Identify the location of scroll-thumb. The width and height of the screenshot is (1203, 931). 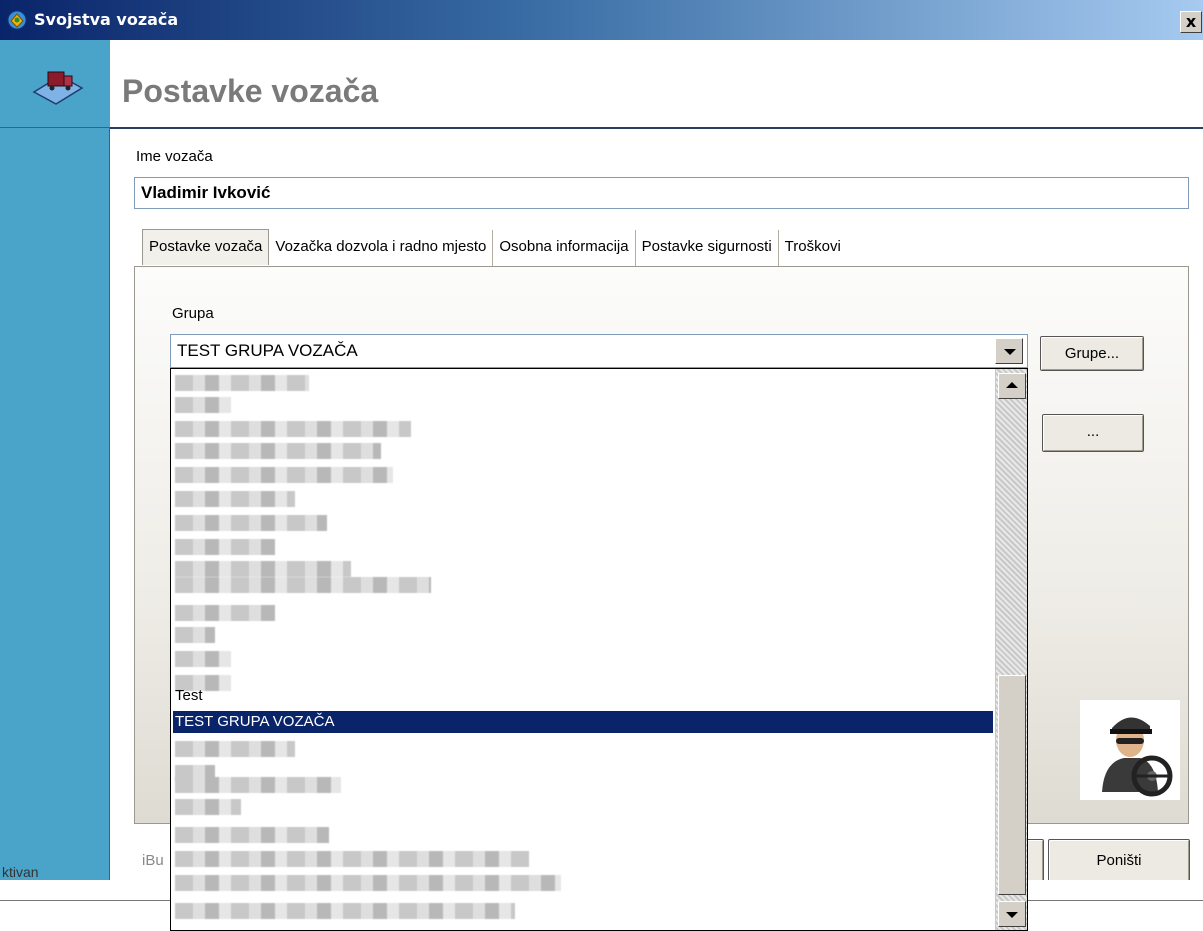
(1012, 785).